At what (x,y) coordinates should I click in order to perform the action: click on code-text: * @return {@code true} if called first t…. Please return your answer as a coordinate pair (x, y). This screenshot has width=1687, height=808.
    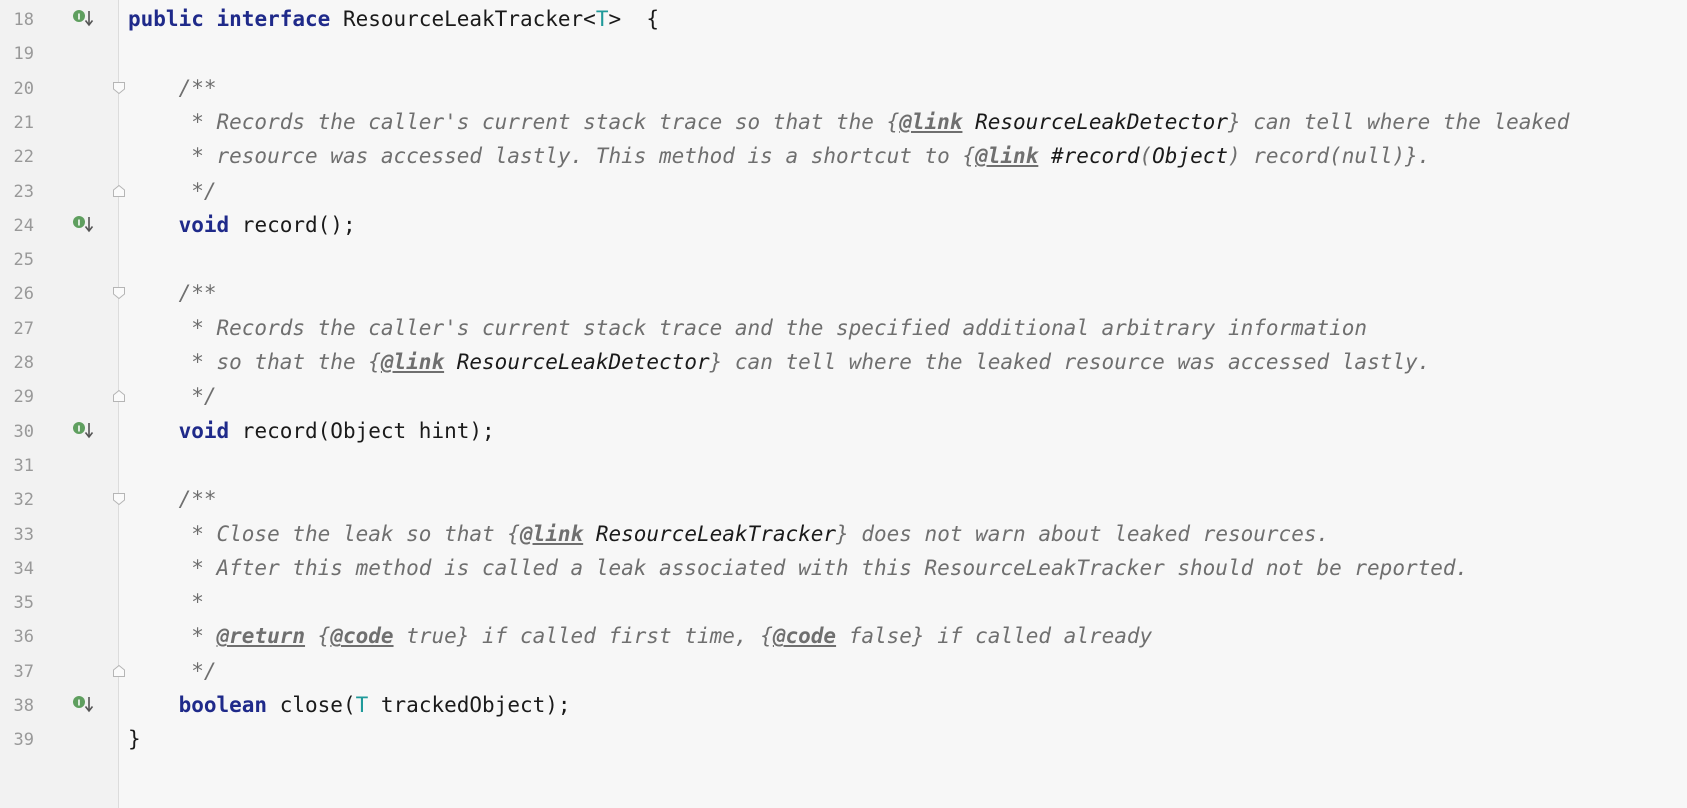
    Looking at the image, I should click on (640, 636).